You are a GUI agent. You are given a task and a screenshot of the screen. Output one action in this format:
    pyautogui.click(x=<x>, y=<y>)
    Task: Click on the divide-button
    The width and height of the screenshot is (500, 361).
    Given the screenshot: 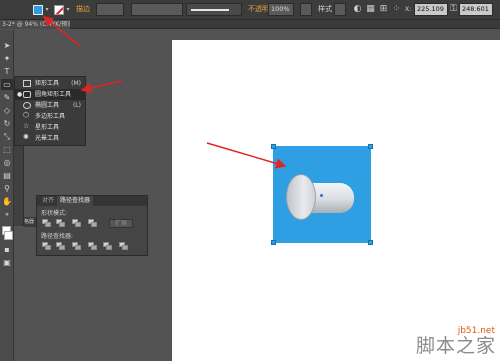 What is the action you would take?
    pyautogui.click(x=46, y=246)
    